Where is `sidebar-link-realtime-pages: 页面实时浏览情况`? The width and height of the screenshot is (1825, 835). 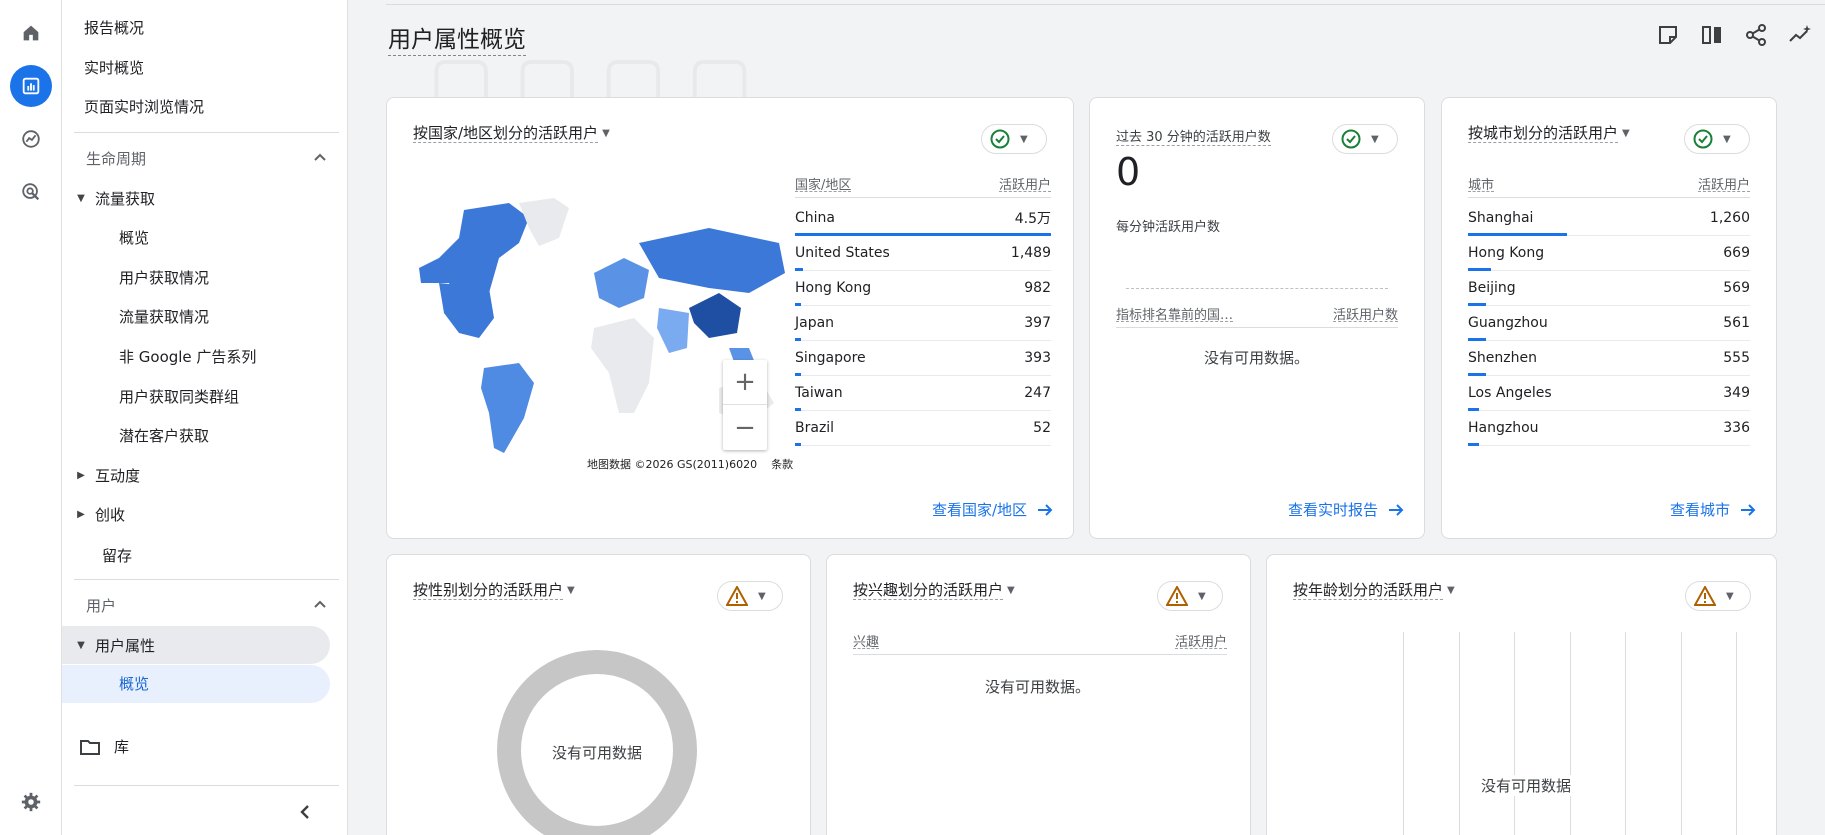
sidebar-link-realtime-pages: 页面实时浏览情况 is located at coordinates (144, 106).